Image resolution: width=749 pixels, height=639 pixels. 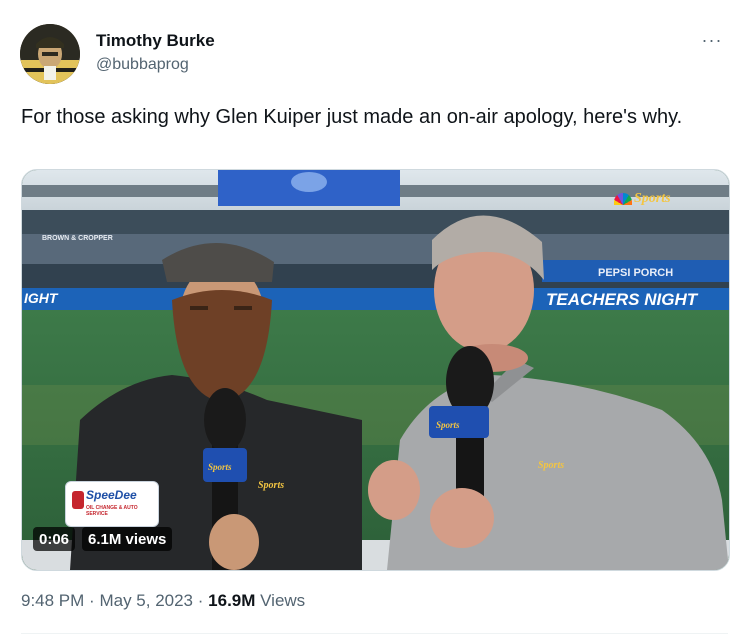 I want to click on divider, so click(x=374, y=633).